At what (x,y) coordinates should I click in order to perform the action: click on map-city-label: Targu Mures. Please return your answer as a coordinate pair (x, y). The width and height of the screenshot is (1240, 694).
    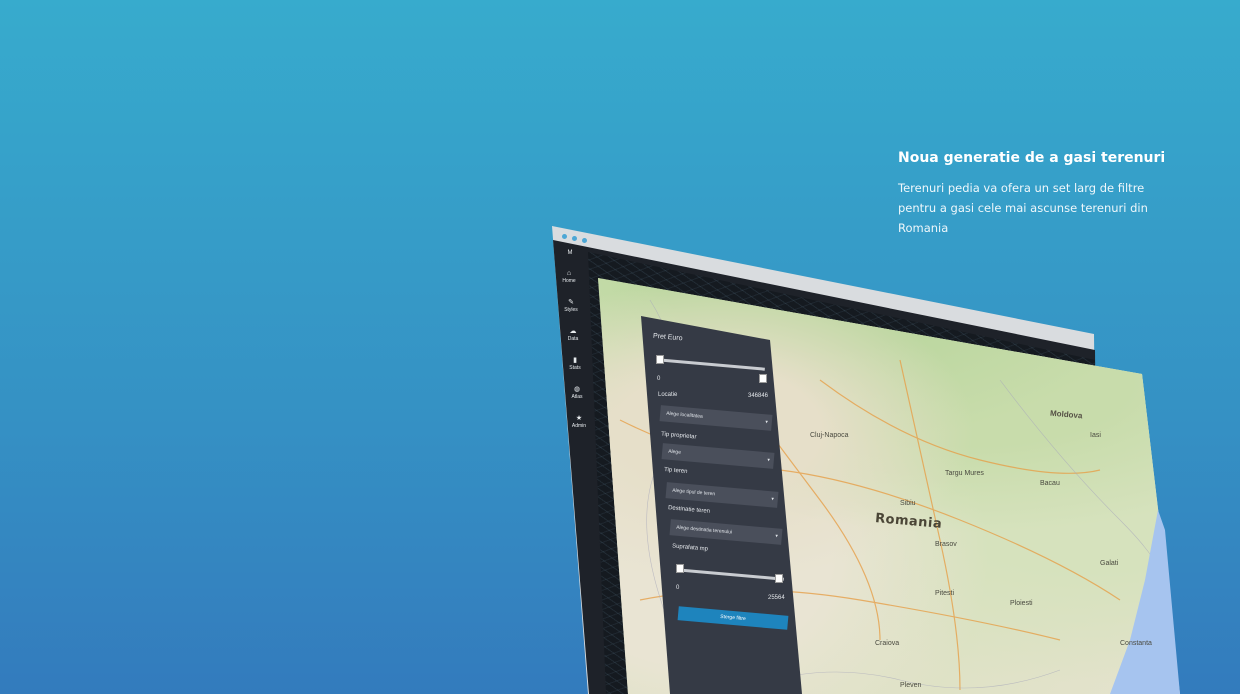
    Looking at the image, I should click on (964, 473).